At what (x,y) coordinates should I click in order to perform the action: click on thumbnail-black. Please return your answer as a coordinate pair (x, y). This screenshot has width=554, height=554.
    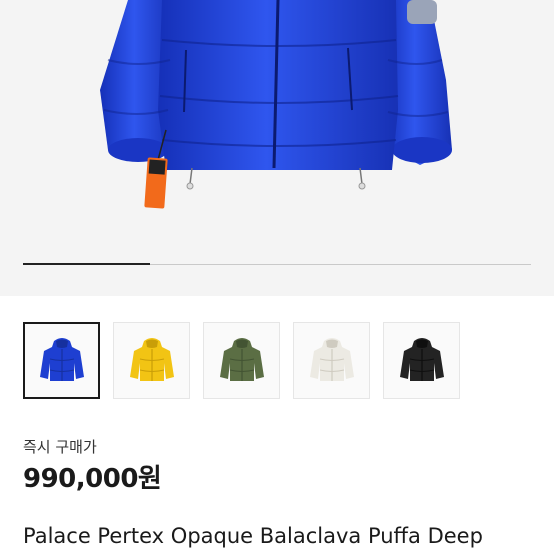
    Looking at the image, I should click on (421, 360).